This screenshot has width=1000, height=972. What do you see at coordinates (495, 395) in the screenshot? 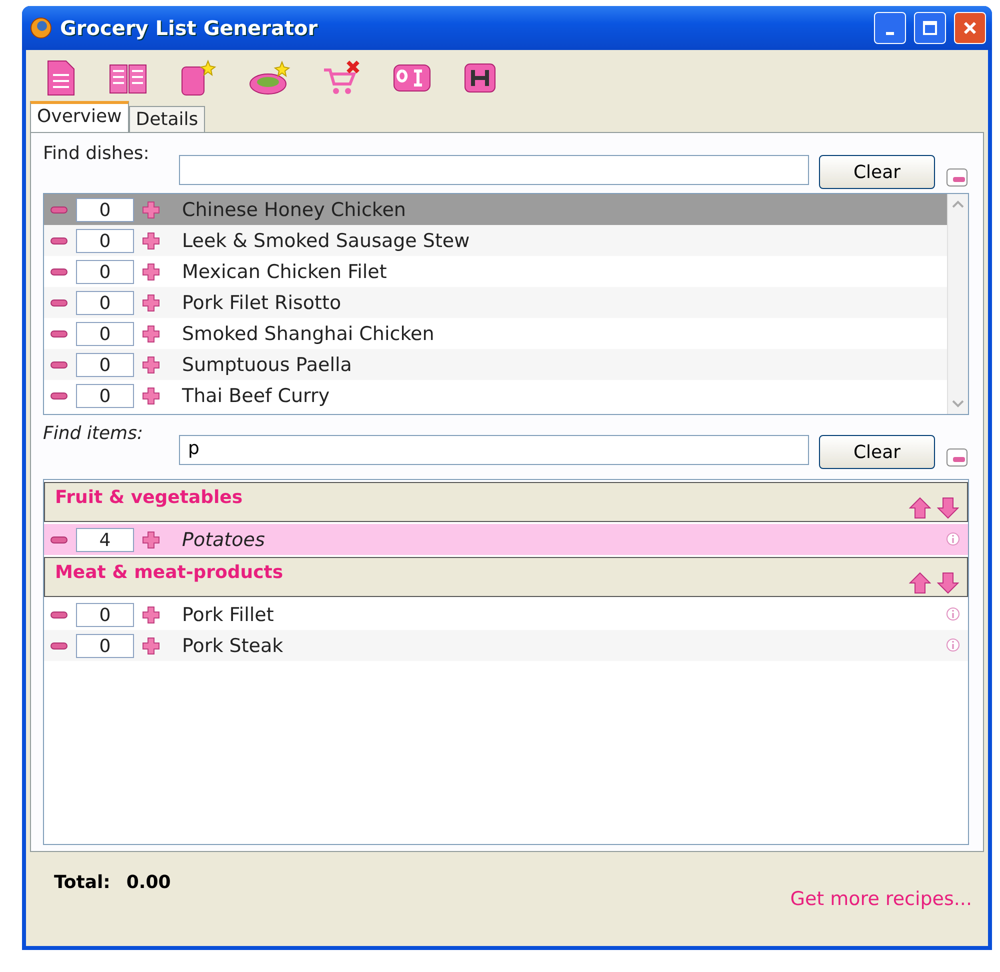
I see `list-row: 0 Thai Beef Curry` at bounding box center [495, 395].